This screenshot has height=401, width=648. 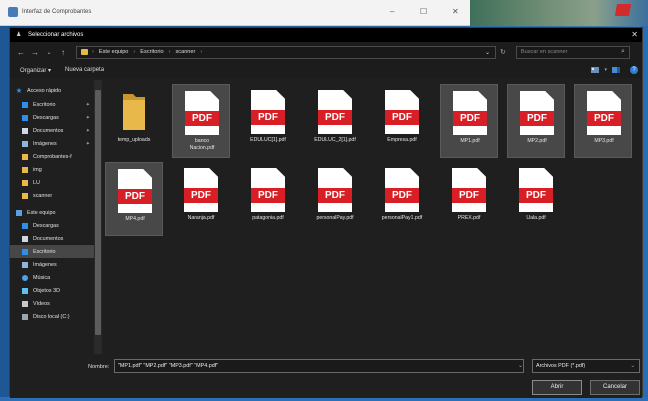 I want to click on breadcrumb-escritorio: Escritorio, so click(x=151, y=52).